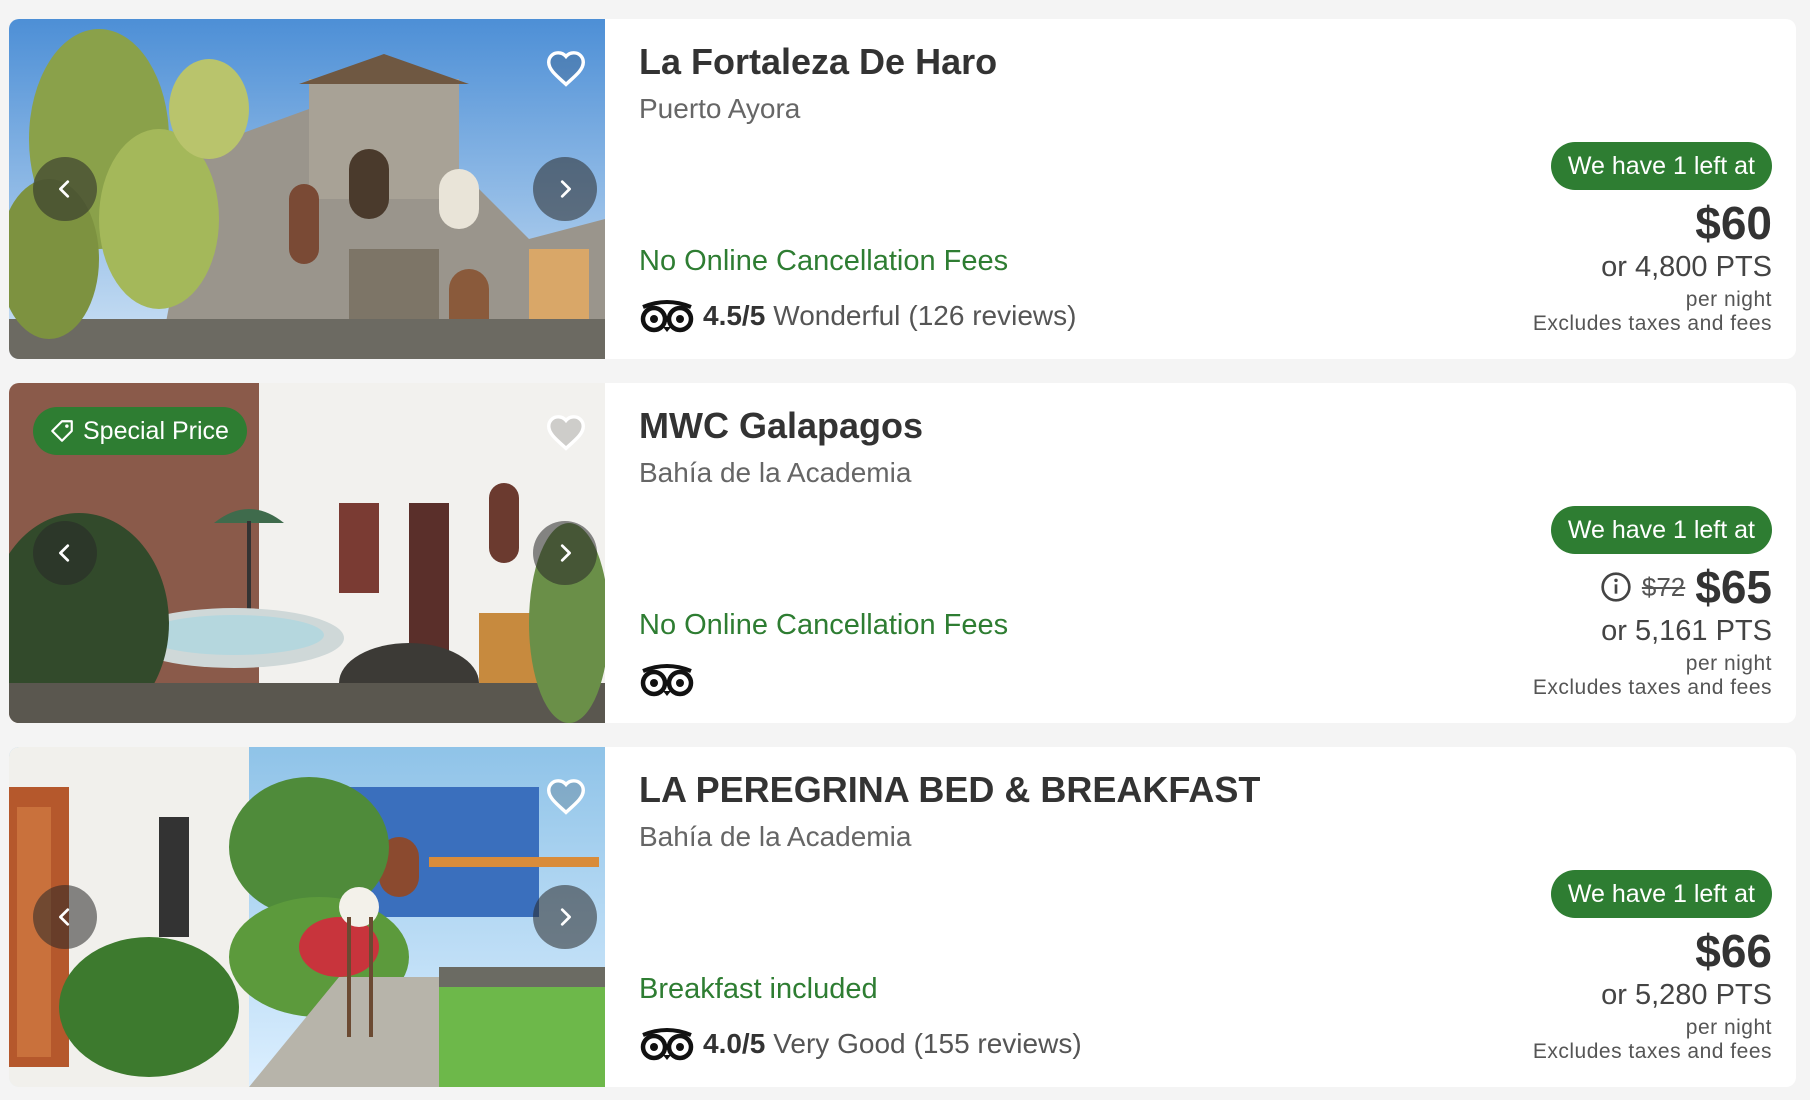  I want to click on hotel-perk: Breakfast included, so click(758, 989).